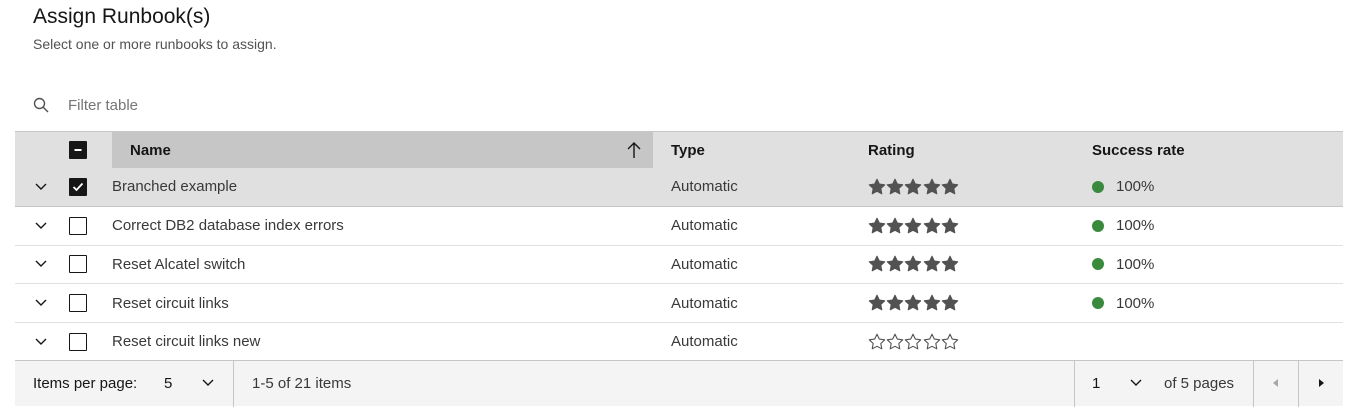 The image size is (1353, 412). I want to click on table-row: Reset circuit links Automatic 100%, so click(679, 303).